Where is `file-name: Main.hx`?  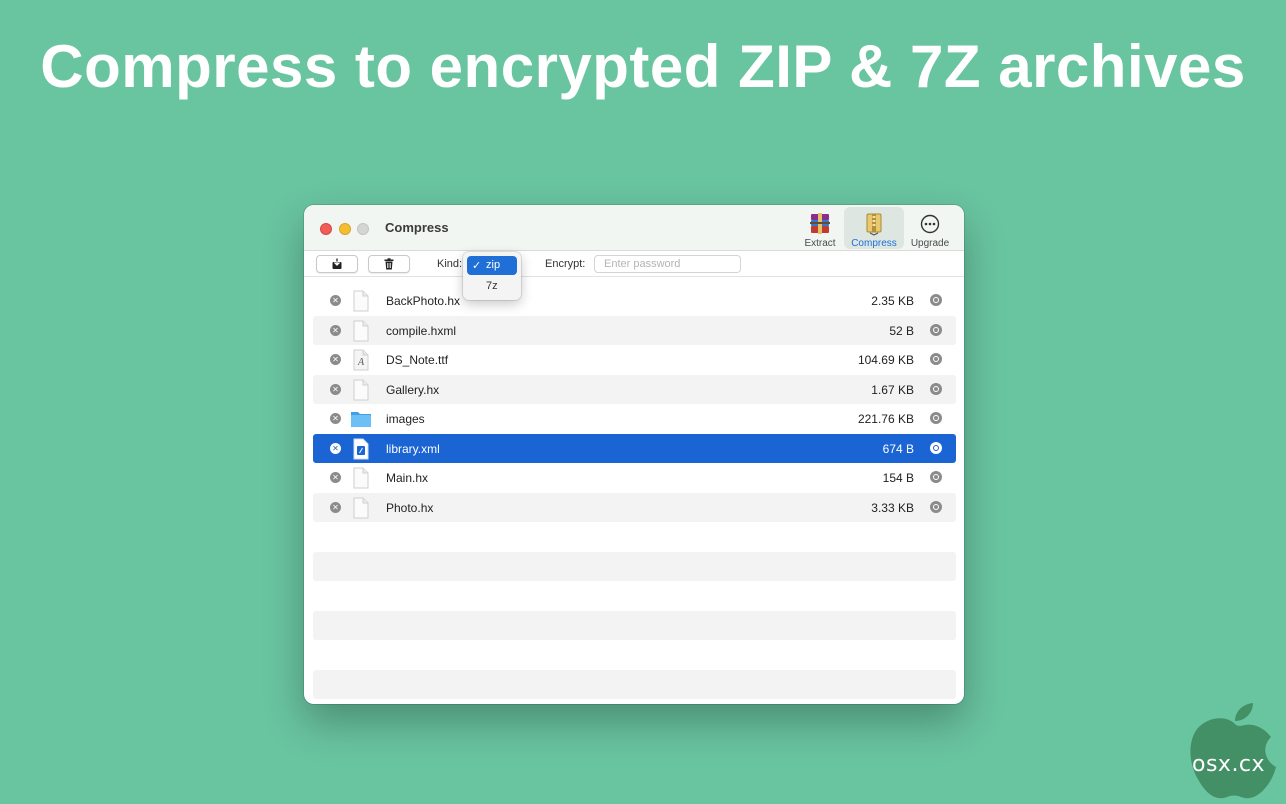 file-name: Main.hx is located at coordinates (407, 478).